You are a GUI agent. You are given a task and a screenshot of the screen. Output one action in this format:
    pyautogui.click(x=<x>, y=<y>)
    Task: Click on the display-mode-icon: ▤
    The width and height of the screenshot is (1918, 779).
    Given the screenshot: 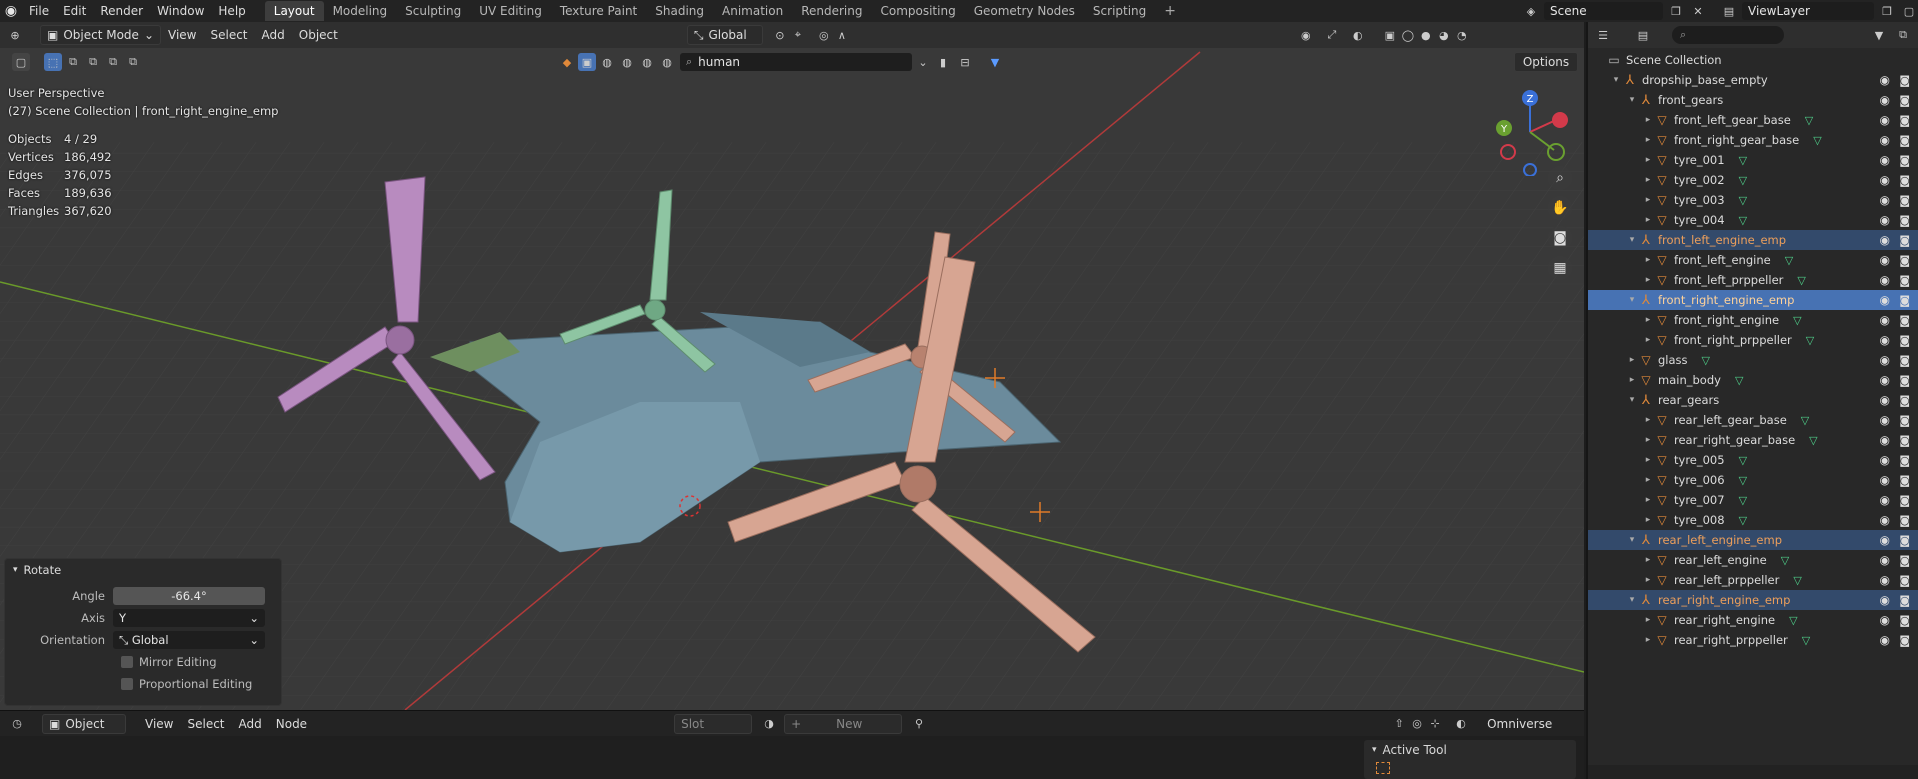 What is the action you would take?
    pyautogui.click(x=1643, y=35)
    